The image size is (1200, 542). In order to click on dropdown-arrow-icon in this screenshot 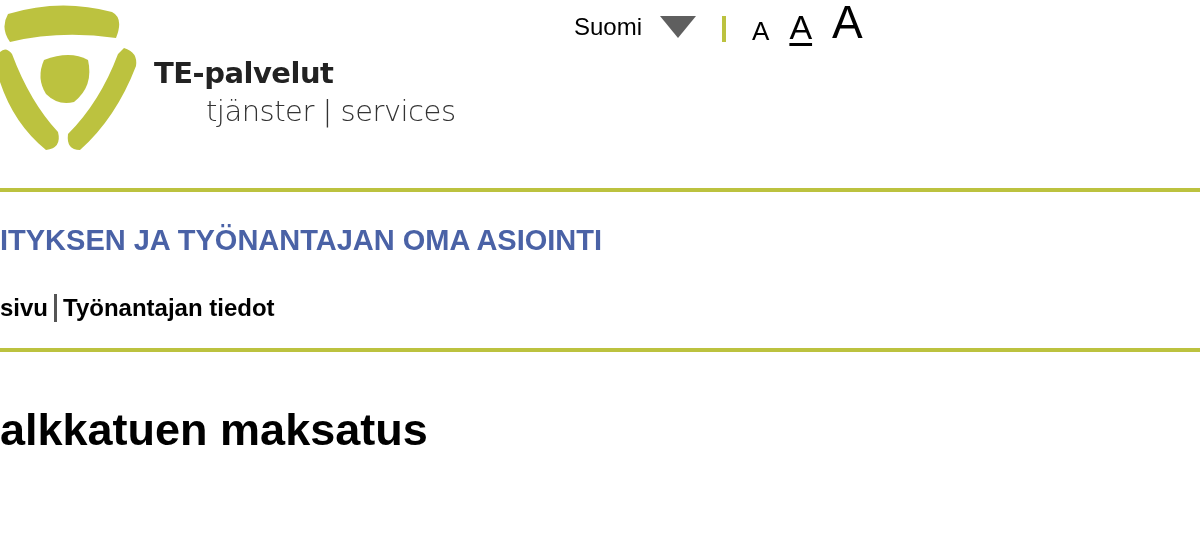, I will do `click(678, 27)`.